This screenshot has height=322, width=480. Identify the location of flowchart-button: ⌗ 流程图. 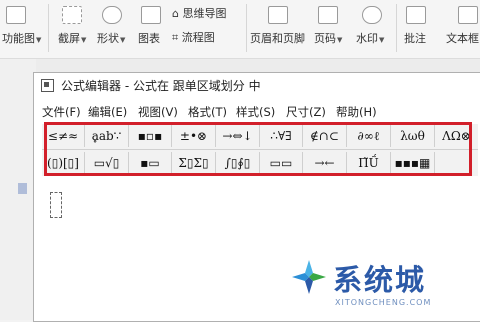
(193, 37).